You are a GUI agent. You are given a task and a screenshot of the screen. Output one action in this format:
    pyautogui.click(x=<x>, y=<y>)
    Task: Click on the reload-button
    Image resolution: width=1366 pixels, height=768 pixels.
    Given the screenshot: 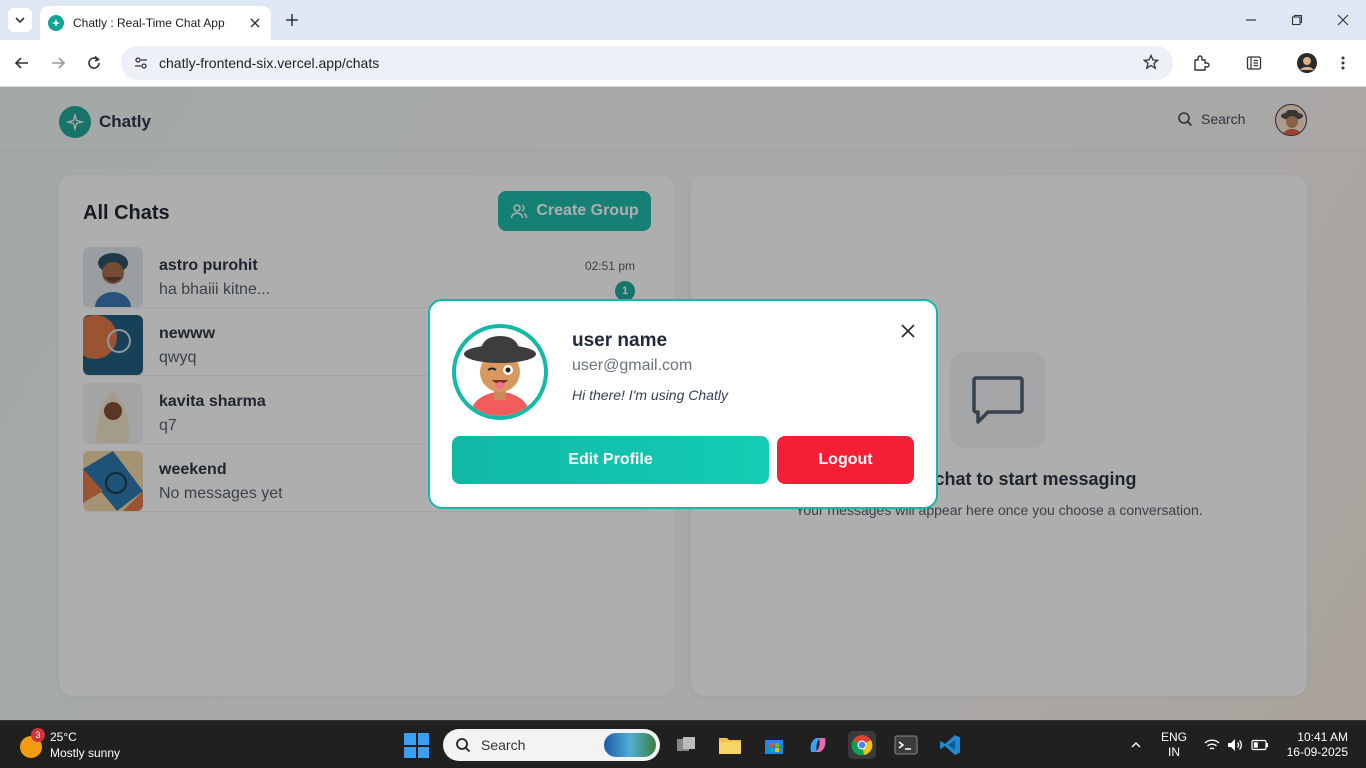 What is the action you would take?
    pyautogui.click(x=94, y=63)
    